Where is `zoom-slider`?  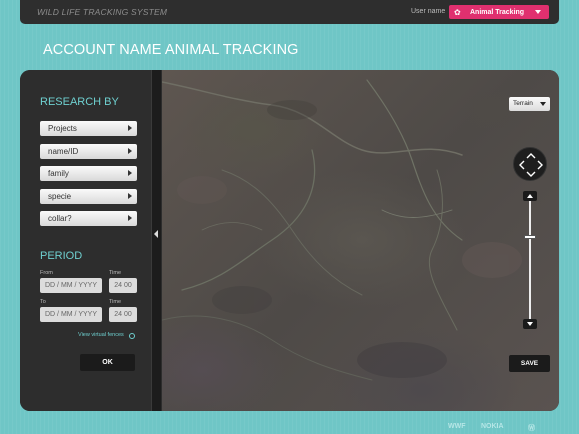
zoom-slider is located at coordinates (530, 260).